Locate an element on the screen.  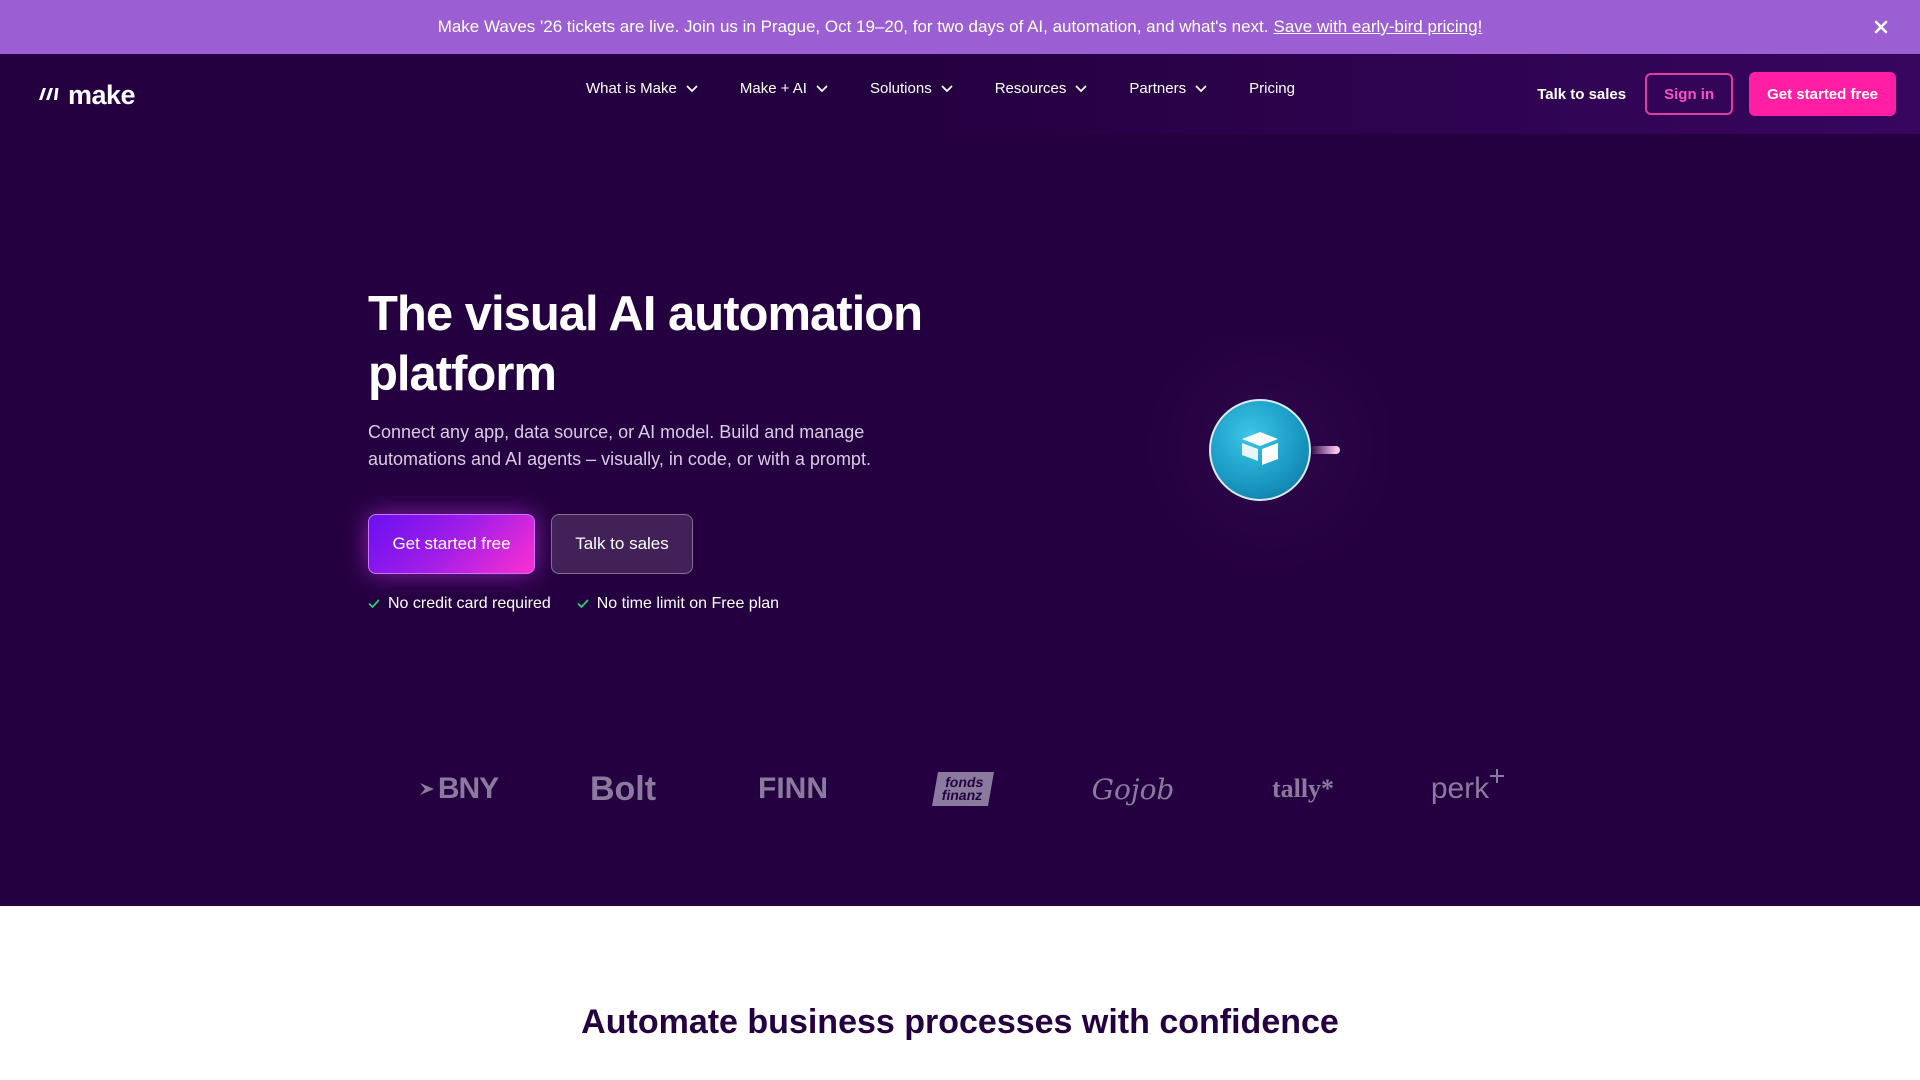
logo-bny: BNY is located at coordinates (458, 789).